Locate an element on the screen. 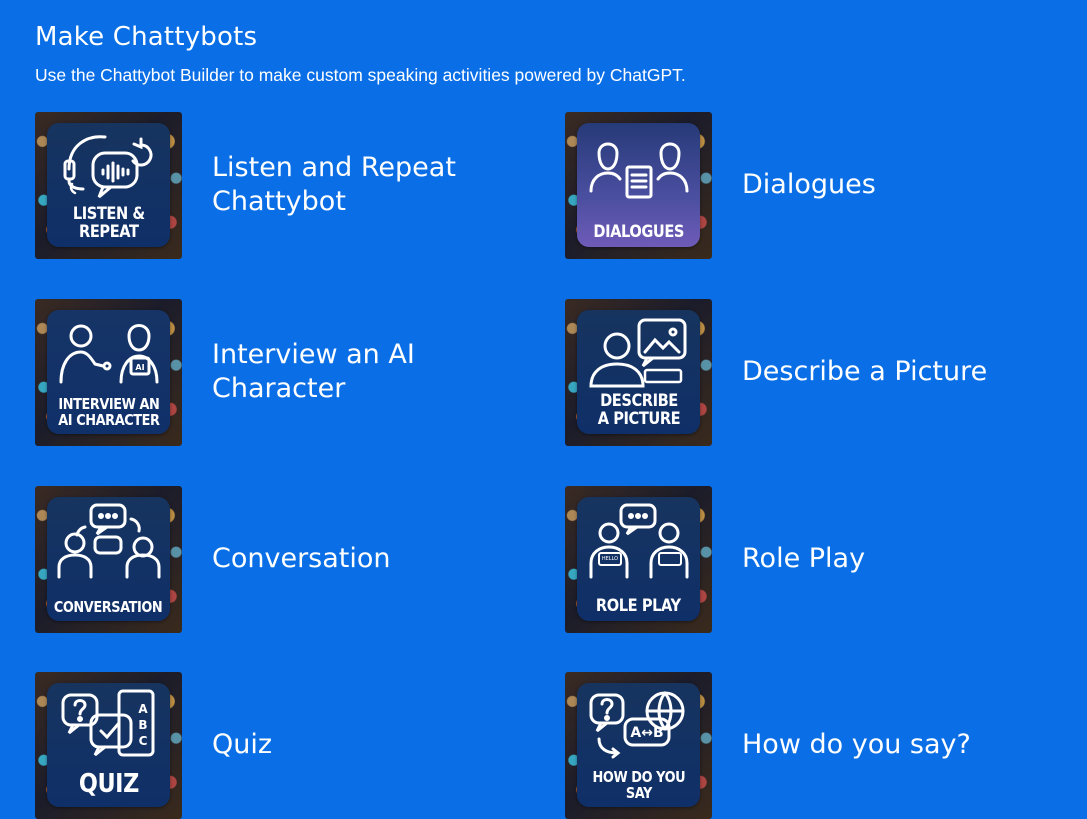 The width and height of the screenshot is (1087, 819). card-title: Quiz is located at coordinates (242, 745).